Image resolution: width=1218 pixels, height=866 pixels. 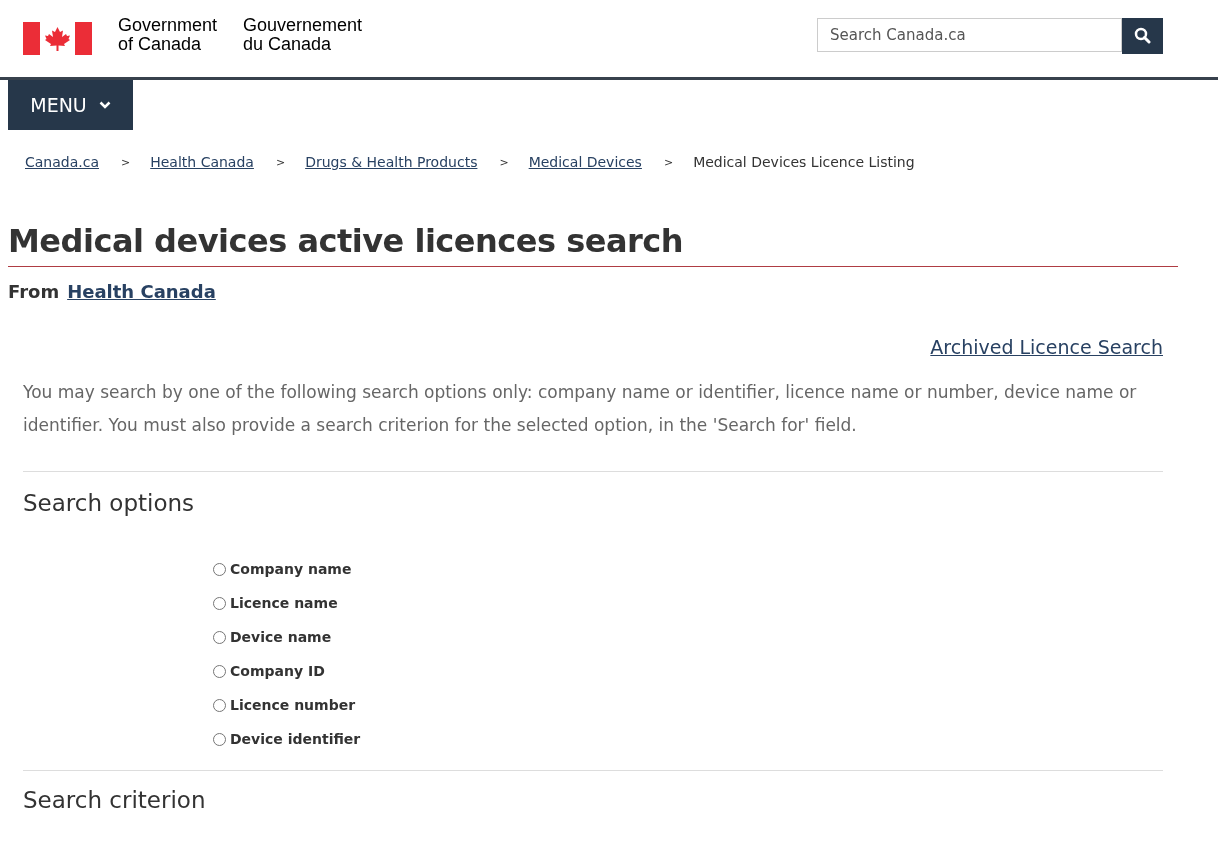 I want to click on breadcrumb-current: Medical Devices Licence Listing, so click(x=804, y=162).